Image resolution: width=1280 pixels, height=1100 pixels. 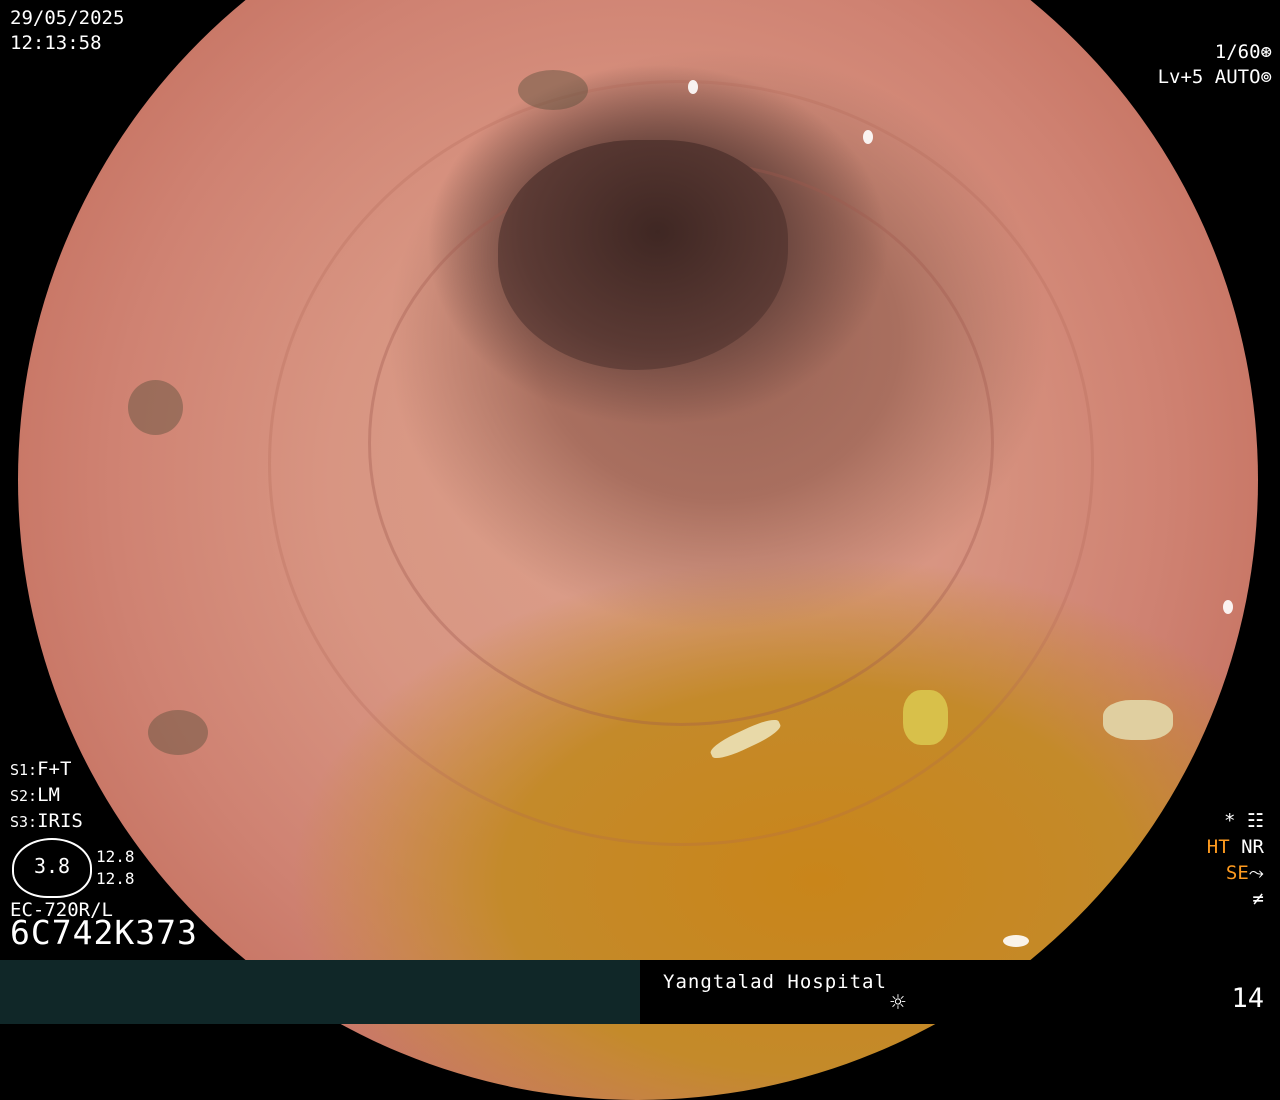 I want to click on footer-bar-left, so click(x=320, y=992).